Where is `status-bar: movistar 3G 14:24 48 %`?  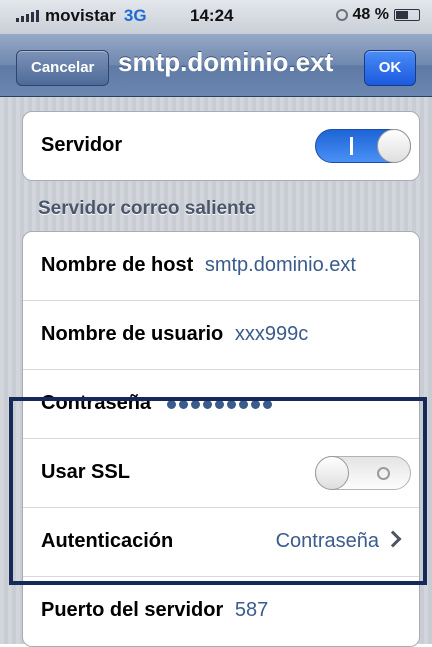 status-bar: movistar 3G 14:24 48 % is located at coordinates (216, 17).